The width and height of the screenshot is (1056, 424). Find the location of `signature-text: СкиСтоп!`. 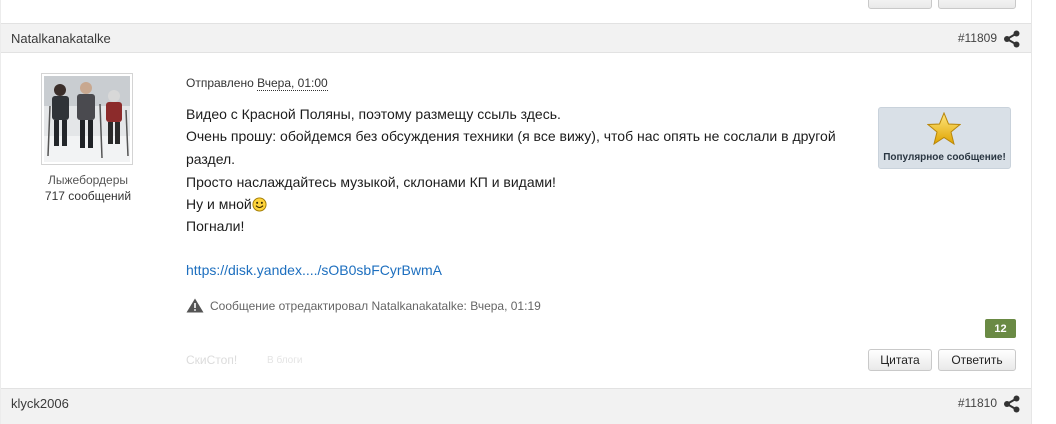

signature-text: СкиСтоп! is located at coordinates (212, 360).